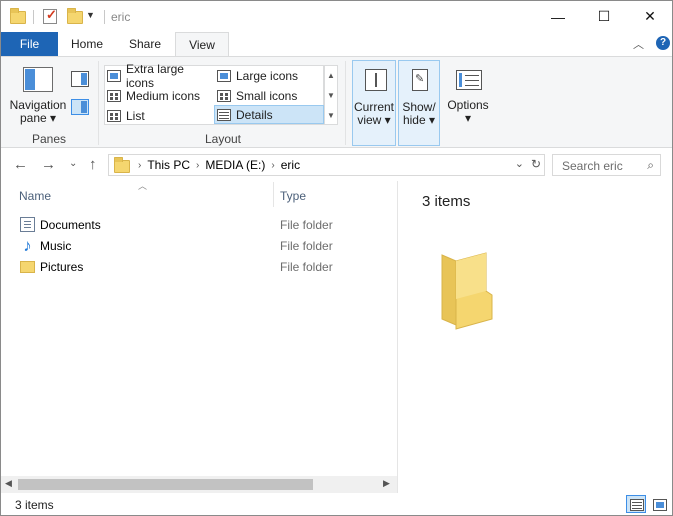 The width and height of the screenshot is (673, 516). I want to click on sort-indicator-icon: ︿, so click(143, 186).